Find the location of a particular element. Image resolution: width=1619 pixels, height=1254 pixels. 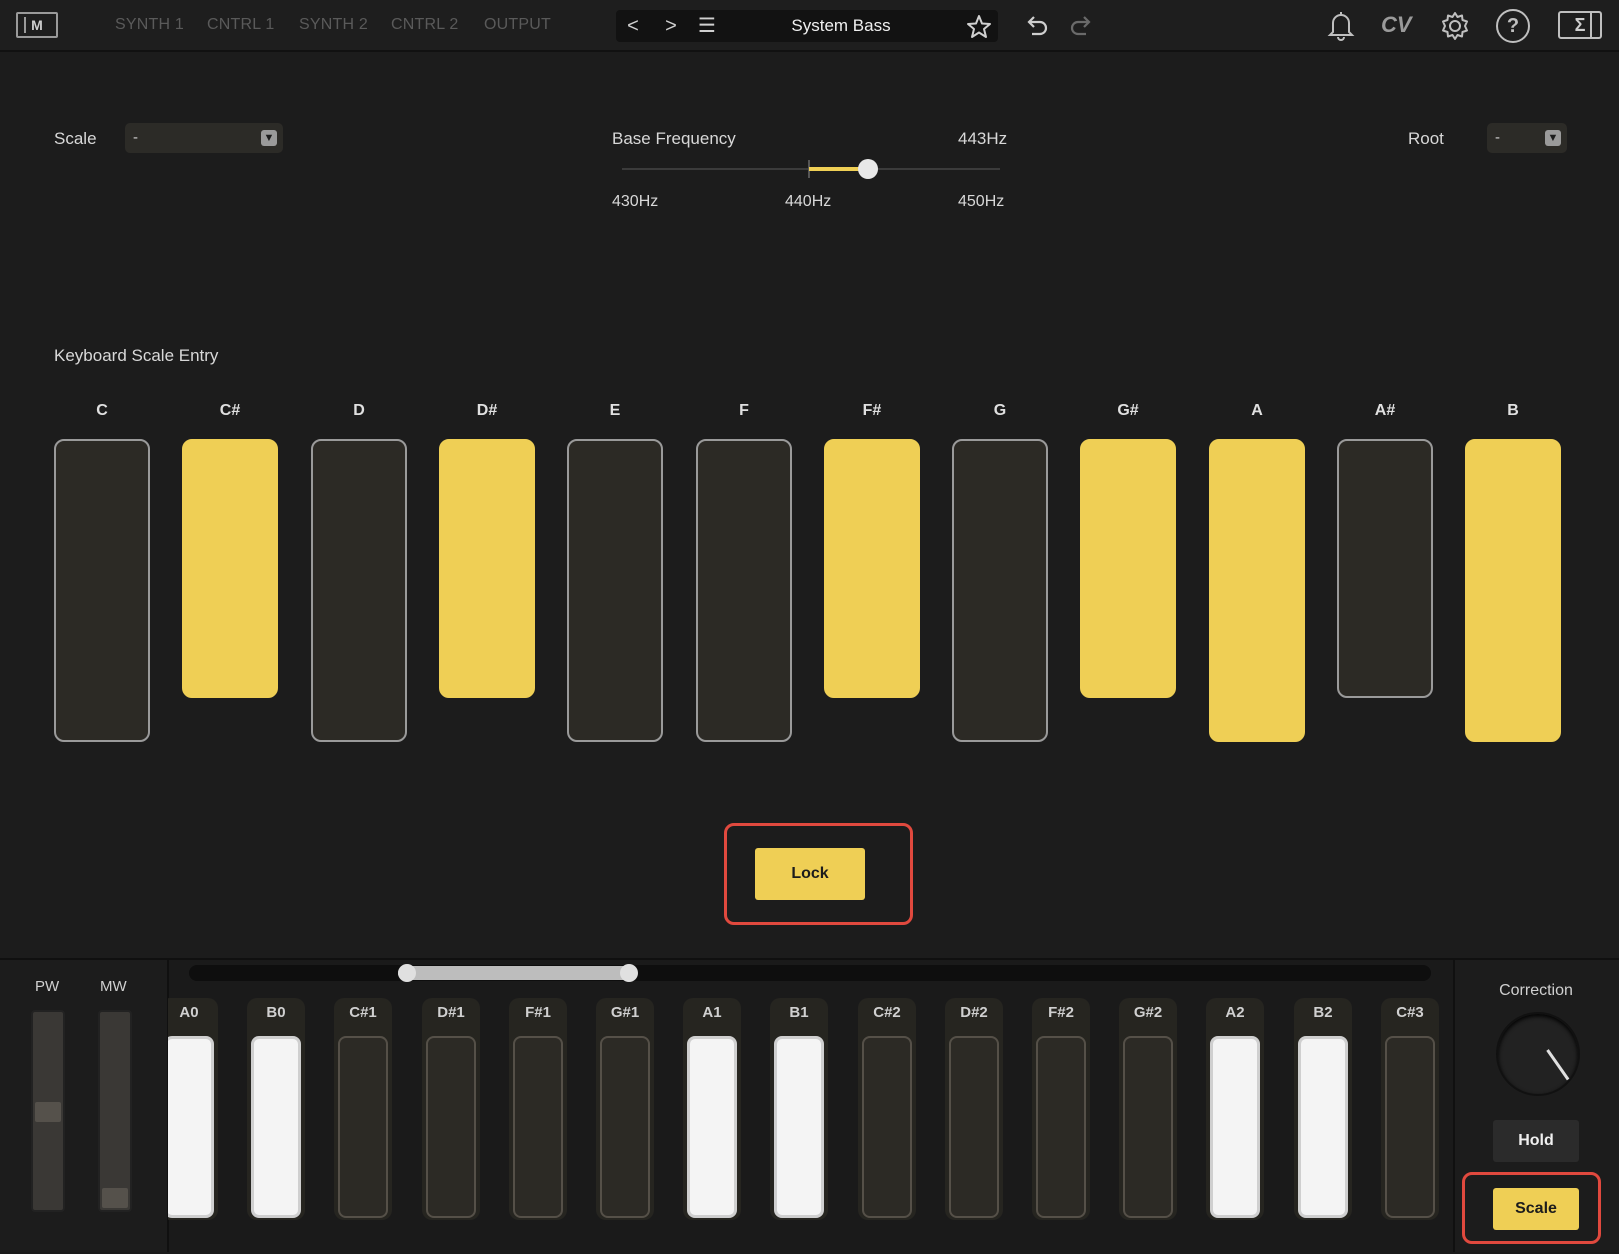

keyboard-key: G#2 is located at coordinates (1148, 1109).